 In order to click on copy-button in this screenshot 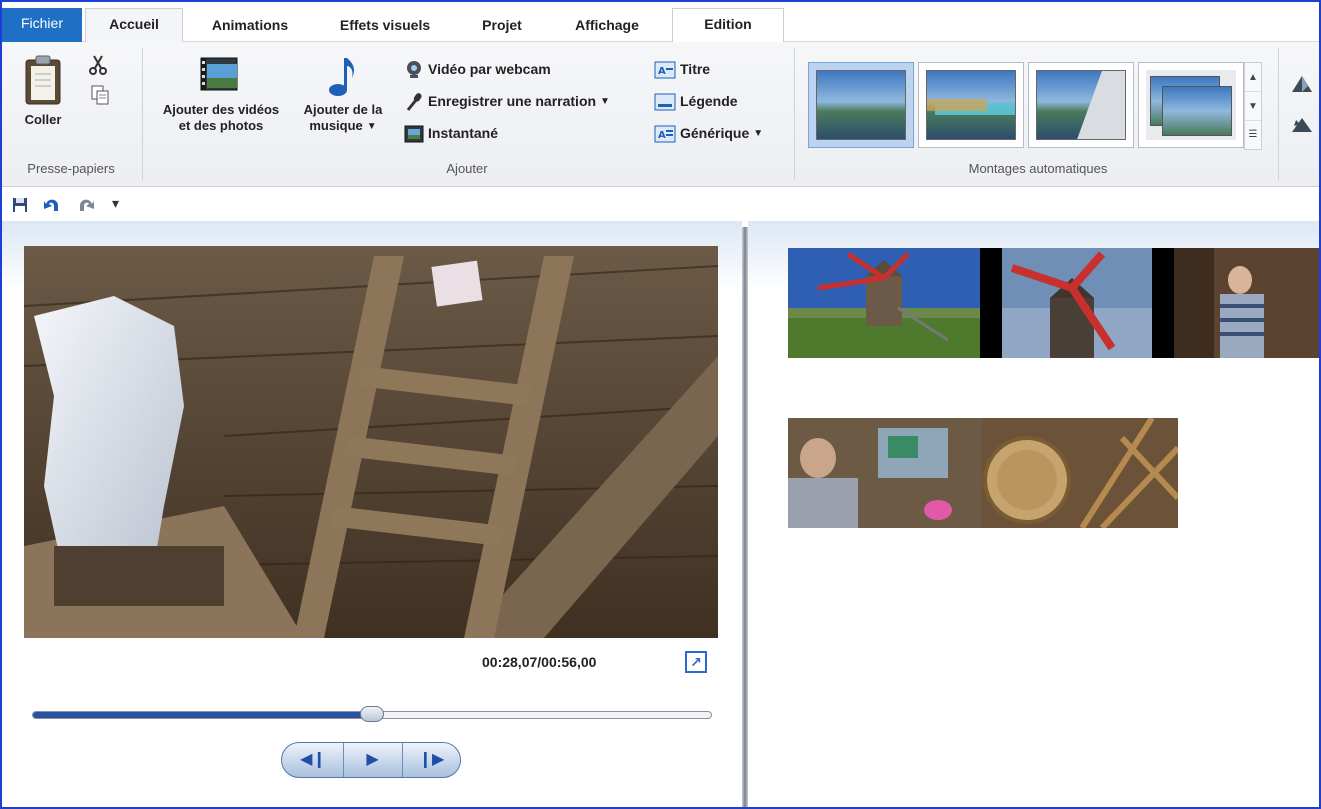, I will do `click(101, 95)`.